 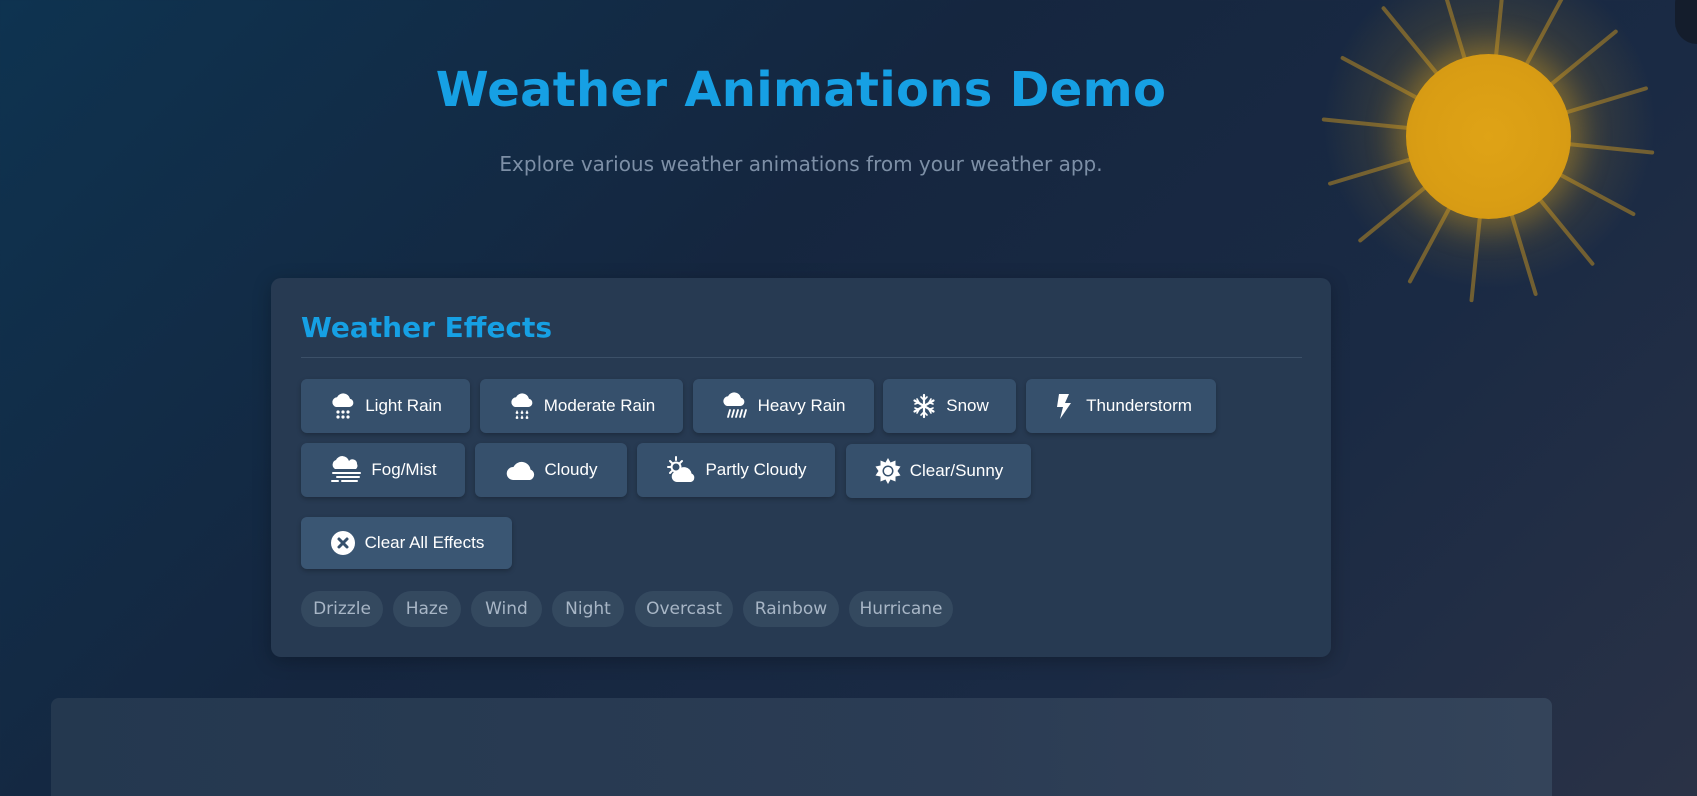 I want to click on tag-hurricane: Hurricane, so click(x=901, y=609).